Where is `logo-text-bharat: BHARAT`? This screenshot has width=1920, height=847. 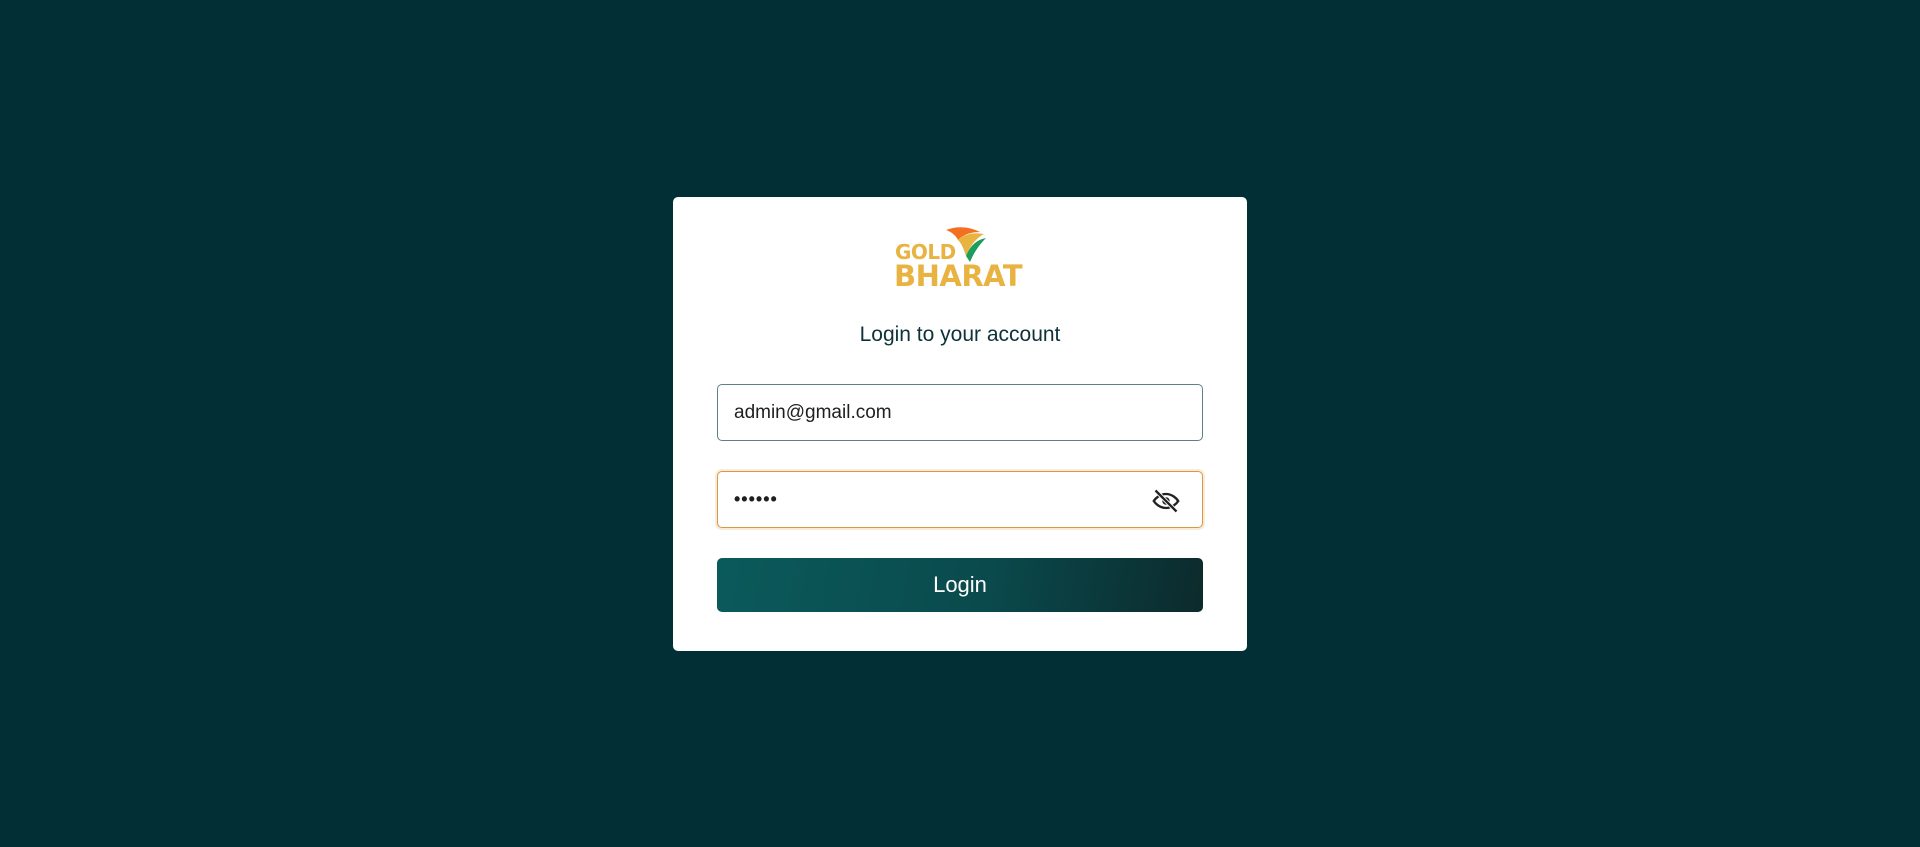
logo-text-bharat: BHARAT is located at coordinates (958, 276).